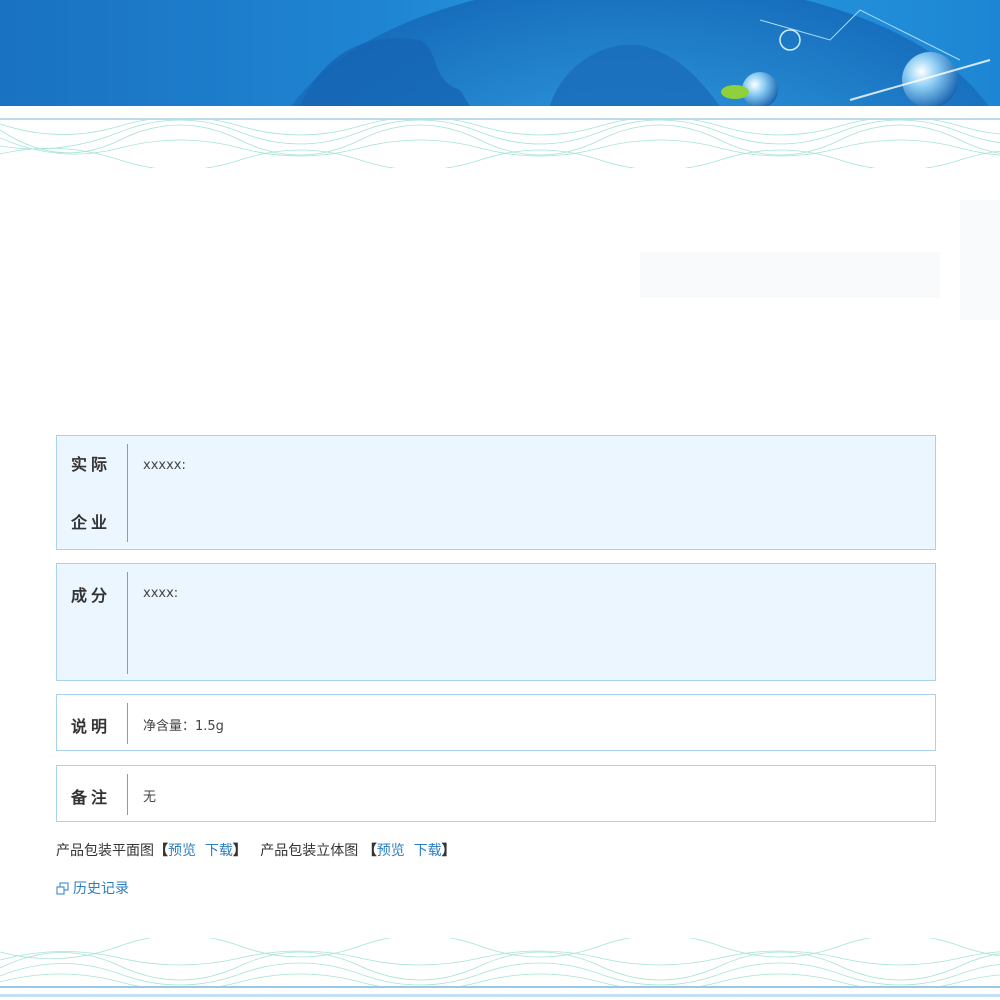 This screenshot has width=1000, height=1000. I want to click on info-row-ingredients: 成分 xxxx:, so click(496, 622).